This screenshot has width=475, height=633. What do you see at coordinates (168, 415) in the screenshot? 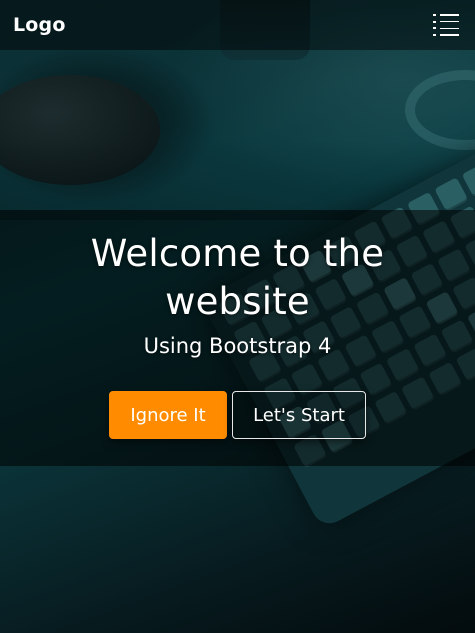
I see `ignore-it-button: Ignore It` at bounding box center [168, 415].